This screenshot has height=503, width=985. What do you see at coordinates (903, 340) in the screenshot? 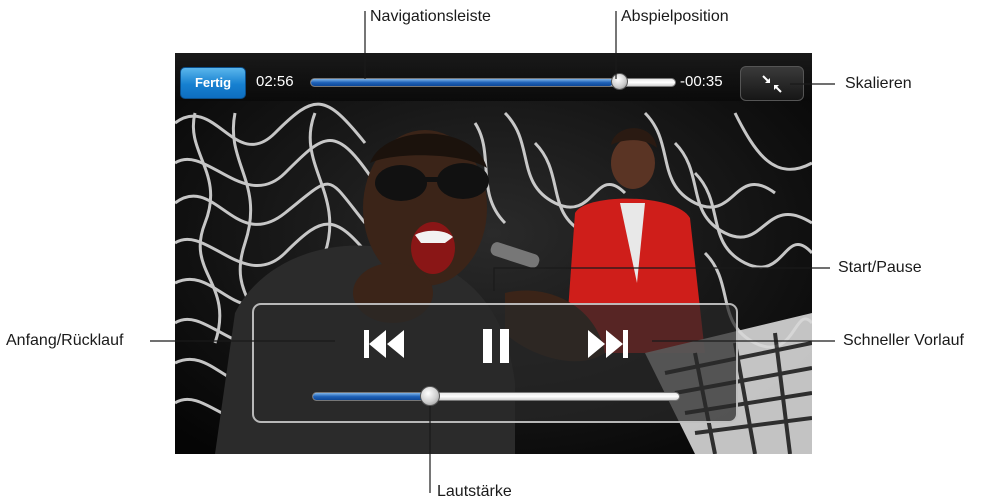
I see `callout-fast-forward: Schneller Vorlauf` at bounding box center [903, 340].